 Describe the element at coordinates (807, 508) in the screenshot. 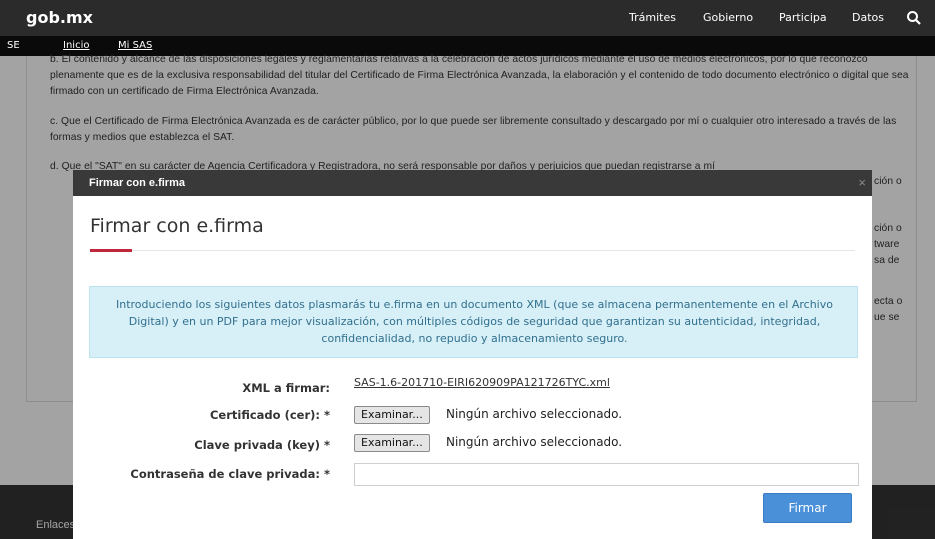

I see `firmar-button: Firmar` at that location.